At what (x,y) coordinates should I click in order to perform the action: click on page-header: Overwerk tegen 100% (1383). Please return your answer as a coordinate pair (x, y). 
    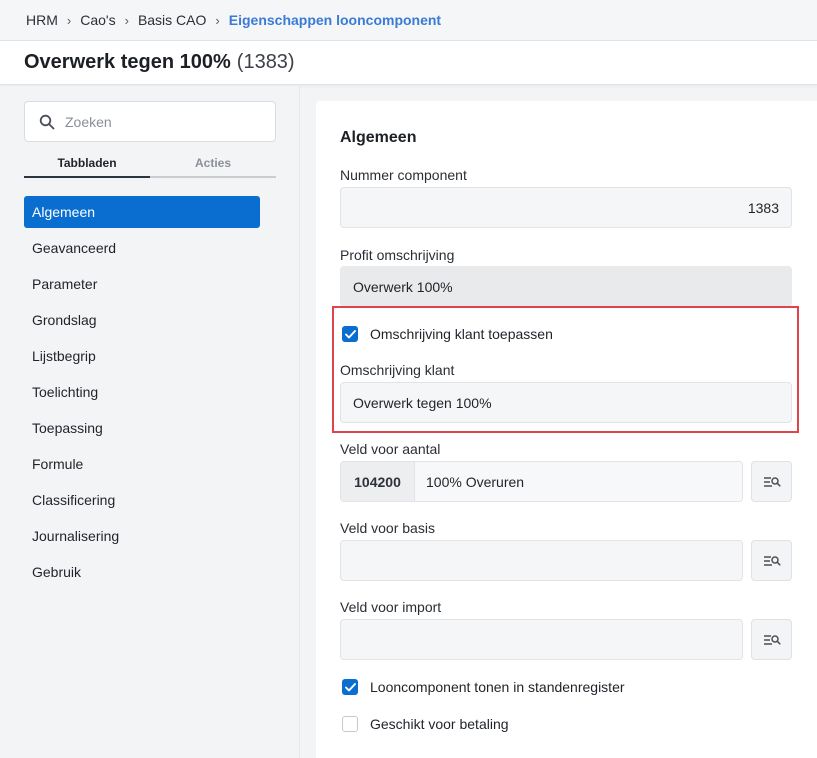
    Looking at the image, I should click on (408, 63).